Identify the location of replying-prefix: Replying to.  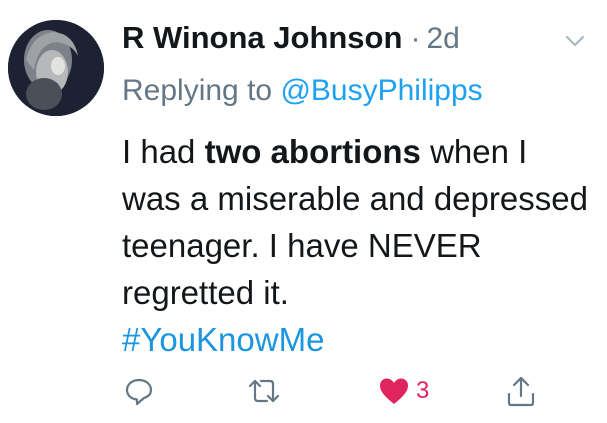
(197, 90).